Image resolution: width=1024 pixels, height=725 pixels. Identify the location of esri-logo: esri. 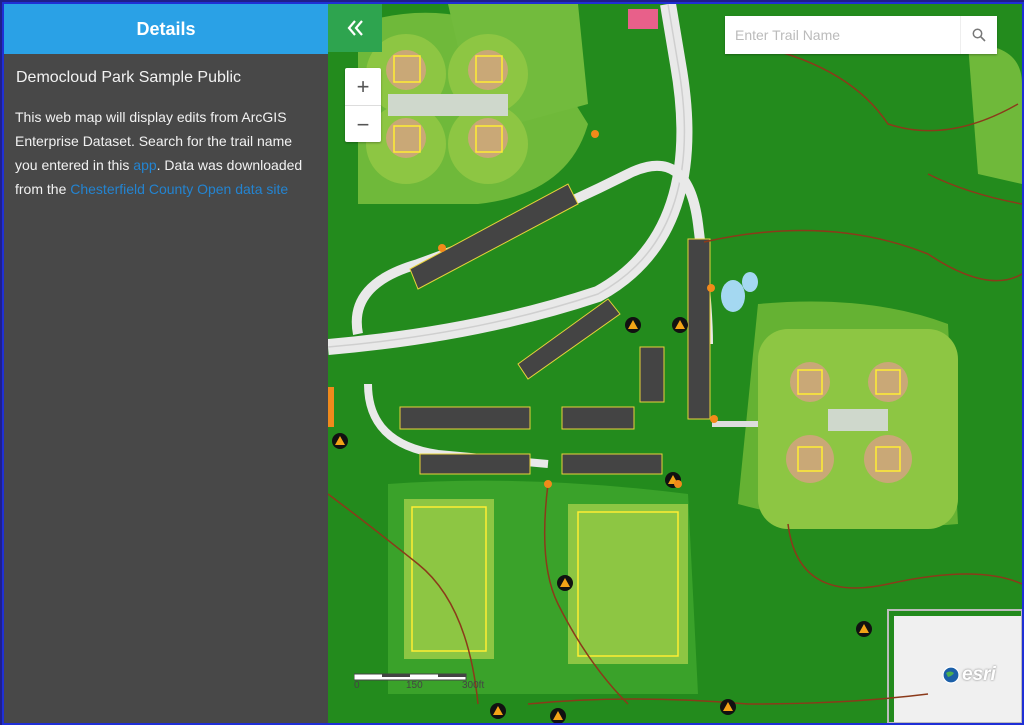
(969, 675).